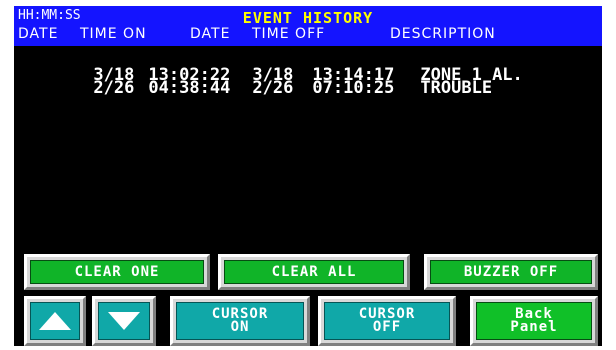 This screenshot has width=616, height=350. I want to click on back-panel-label: Back Panel, so click(534, 321).